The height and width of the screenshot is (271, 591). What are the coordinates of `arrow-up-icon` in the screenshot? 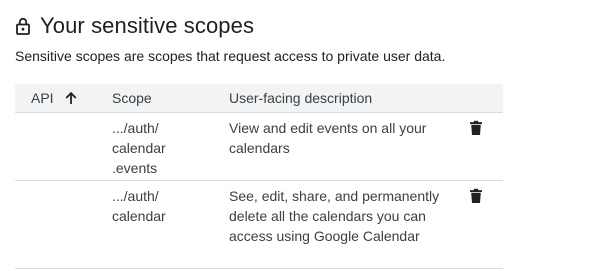 It's located at (71, 98).